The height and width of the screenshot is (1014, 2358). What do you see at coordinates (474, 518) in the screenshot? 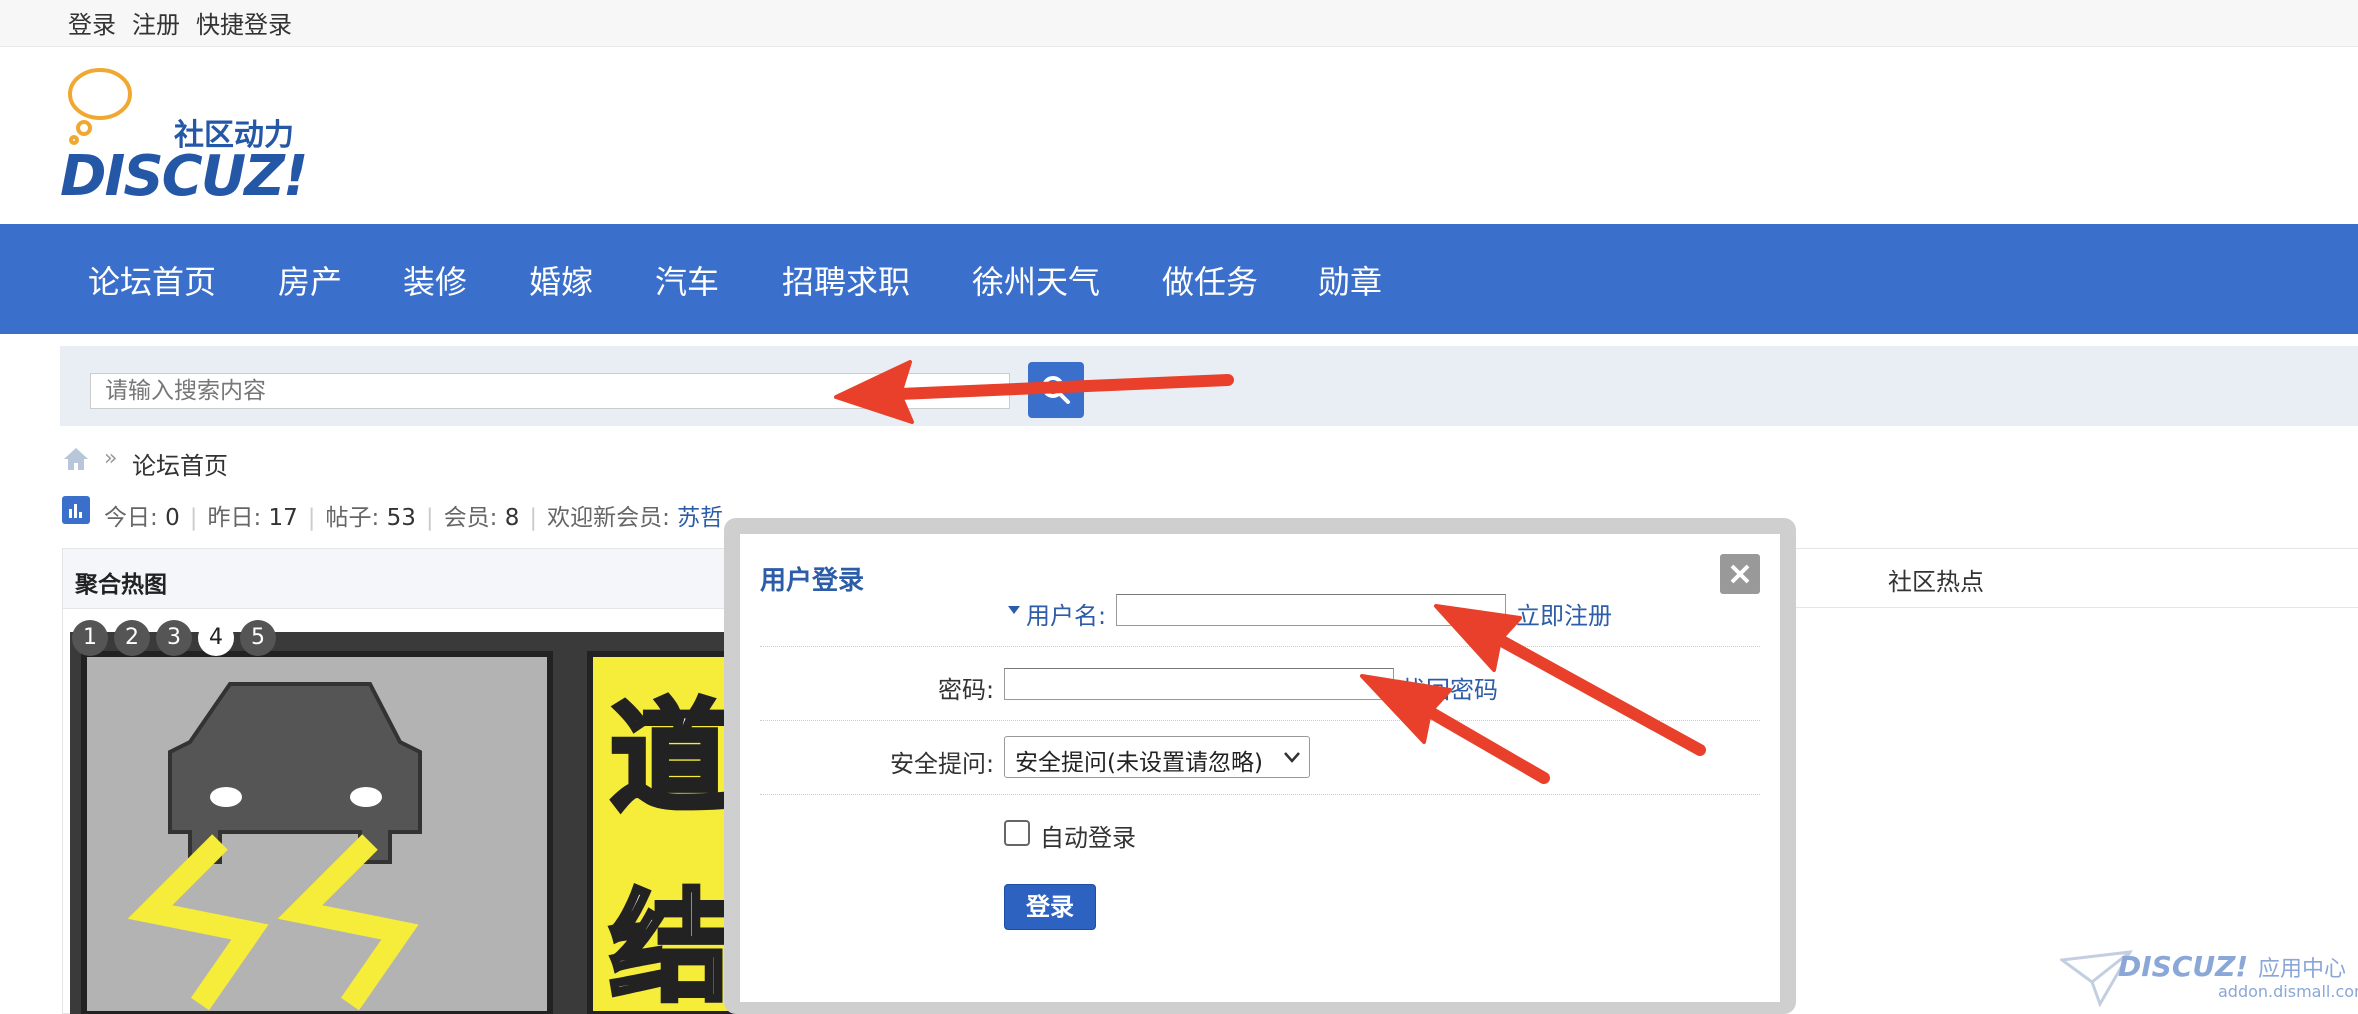
I see `stats-members-label: 会员:` at bounding box center [474, 518].